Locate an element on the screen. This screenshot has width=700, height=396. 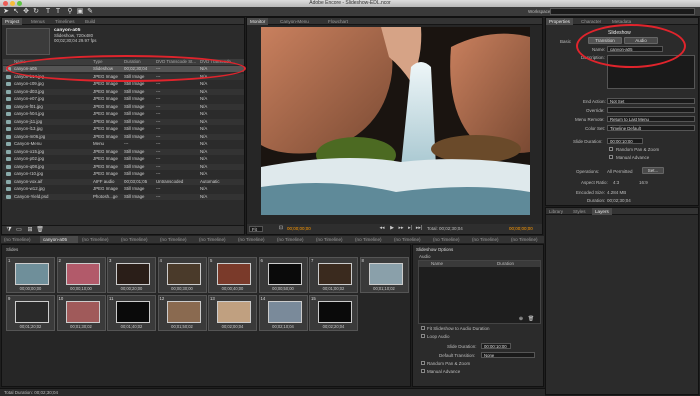
direct-select-tool-icon: ↖ is located at coordinates (16, 12).